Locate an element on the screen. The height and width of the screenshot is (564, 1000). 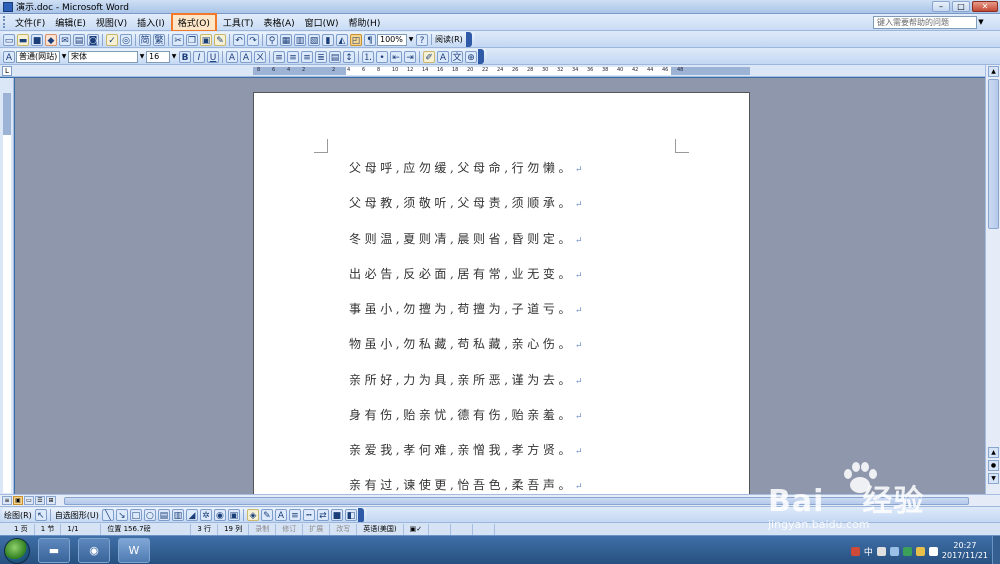
open-folder-icon: ▬ is located at coordinates (23, 39).